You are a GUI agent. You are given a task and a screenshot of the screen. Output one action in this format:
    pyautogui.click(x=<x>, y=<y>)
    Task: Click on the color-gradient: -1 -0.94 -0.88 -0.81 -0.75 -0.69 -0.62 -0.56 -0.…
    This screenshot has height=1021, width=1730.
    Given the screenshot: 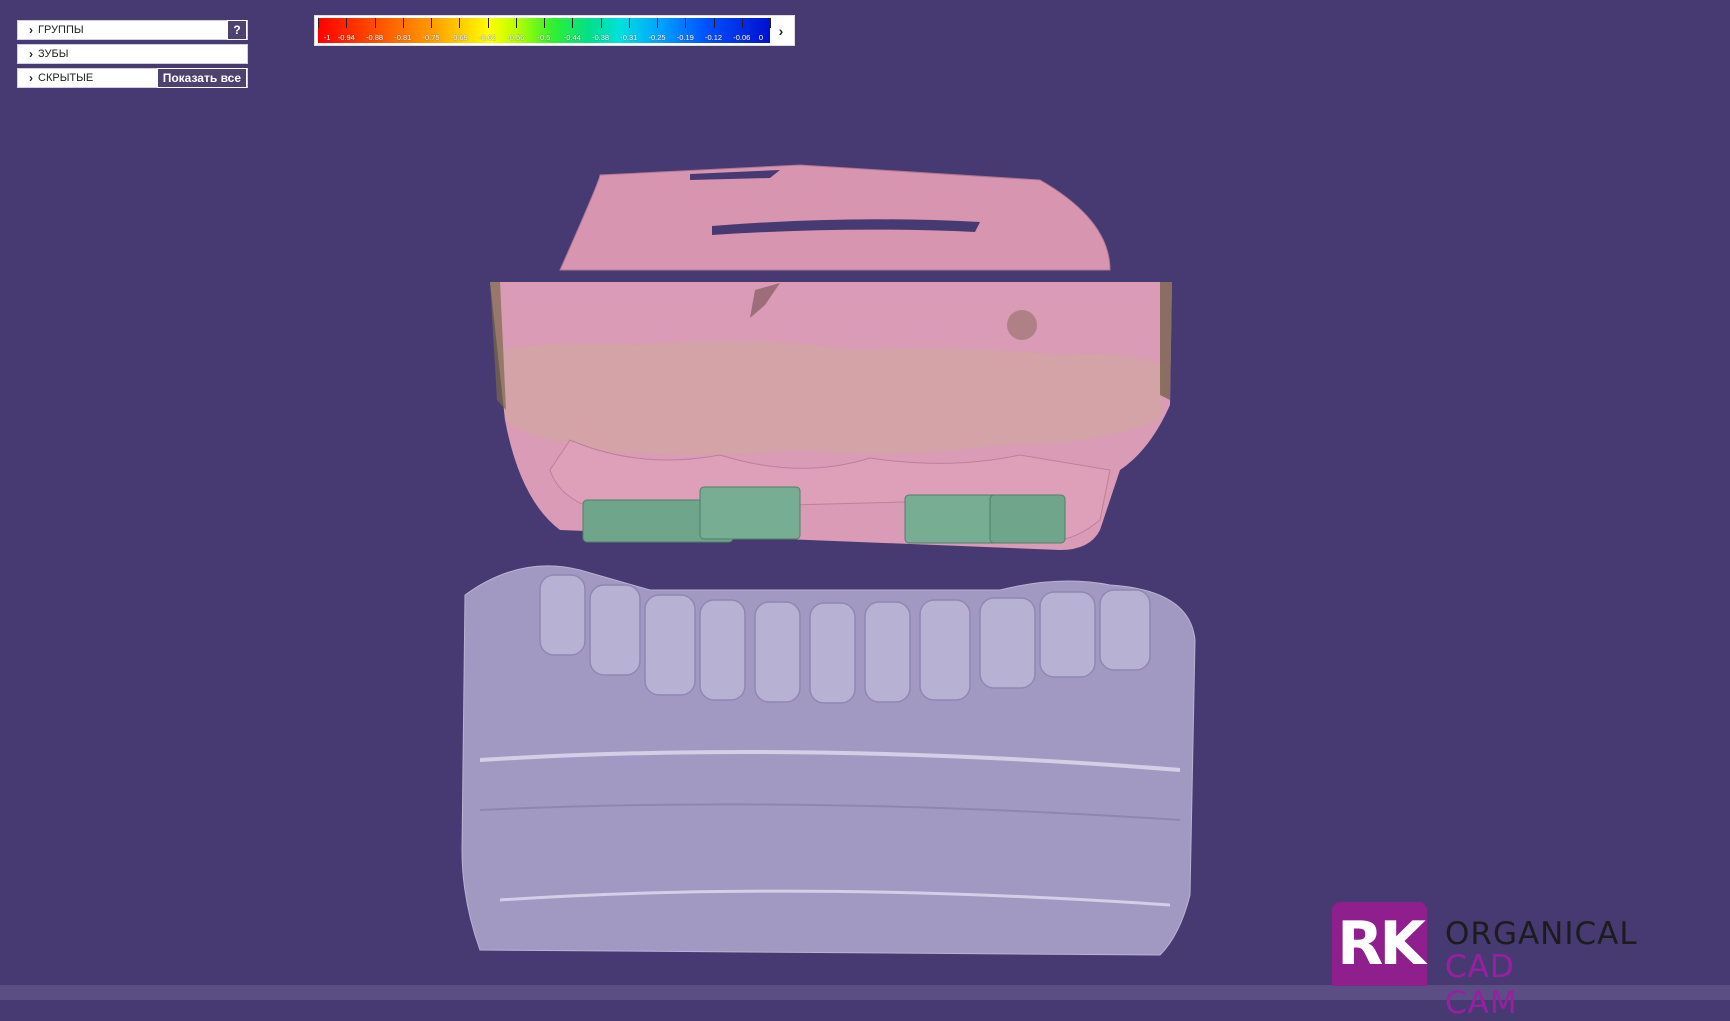 What is the action you would take?
    pyautogui.click(x=544, y=30)
    